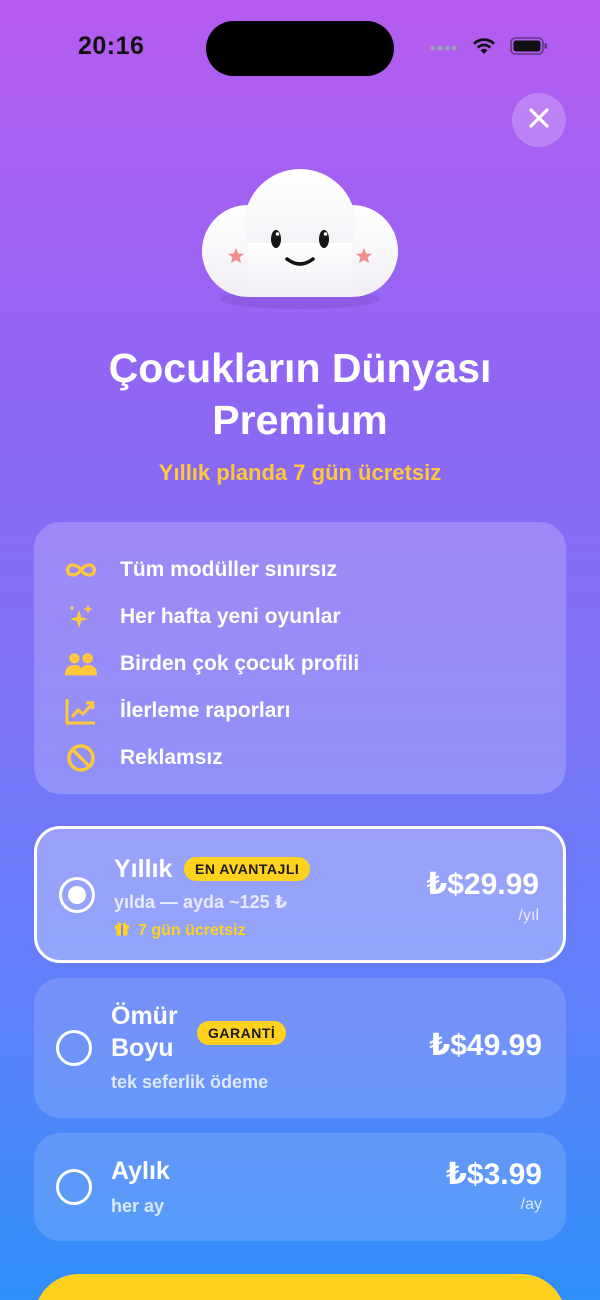 The image size is (600, 1300). What do you see at coordinates (201, 902) in the screenshot?
I see `plan-description: yılda — ayda ~125 ₺` at bounding box center [201, 902].